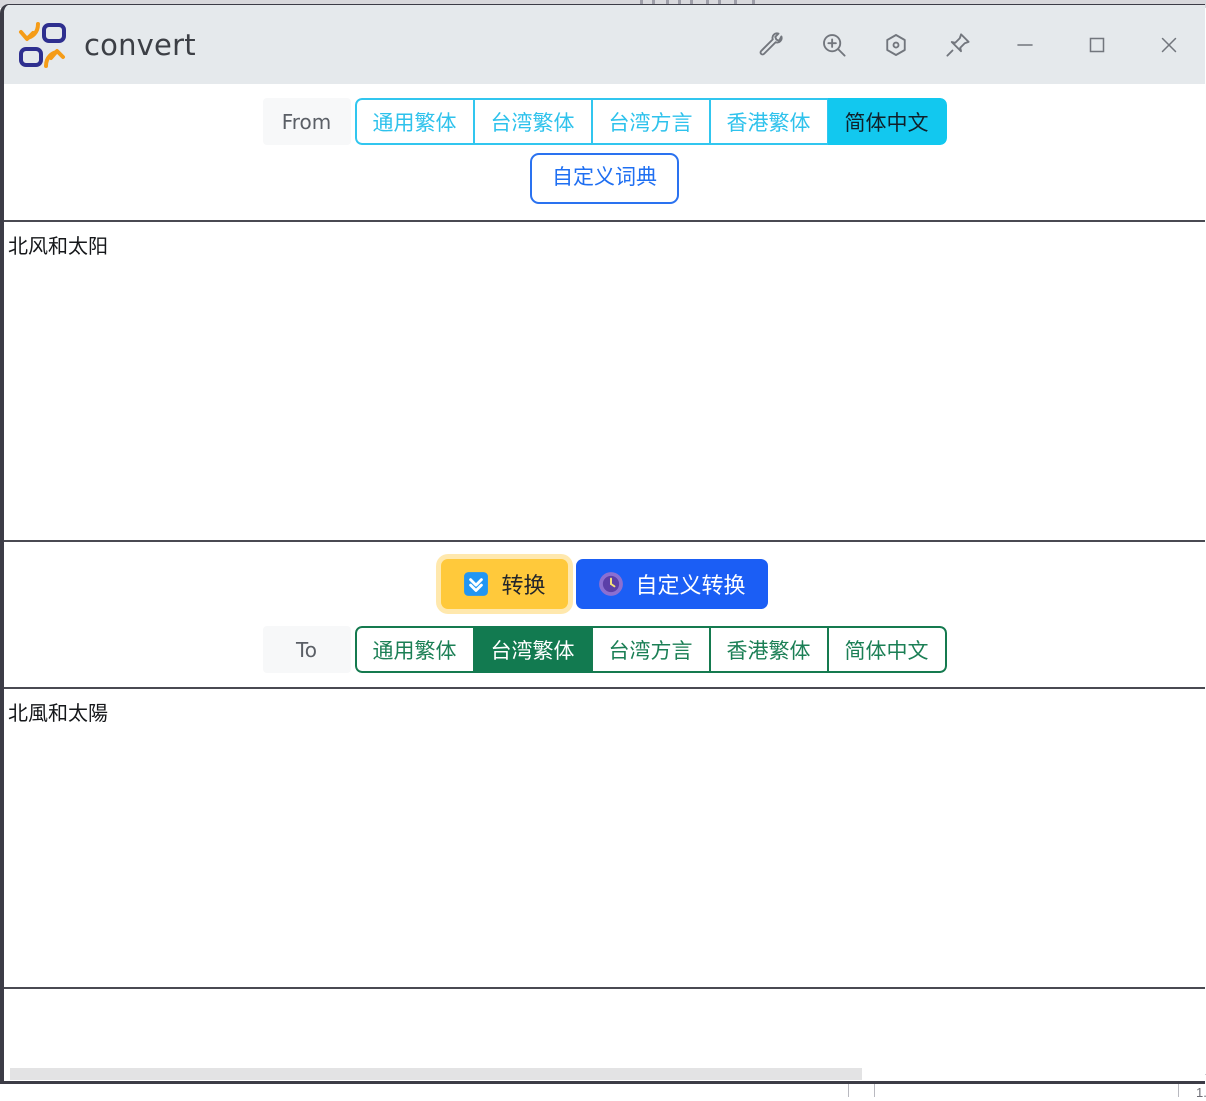 The image size is (1206, 1101). Describe the element at coordinates (532, 649) in the screenshot. I see `to-option-taiwan-fanti: 台湾繁体` at that location.